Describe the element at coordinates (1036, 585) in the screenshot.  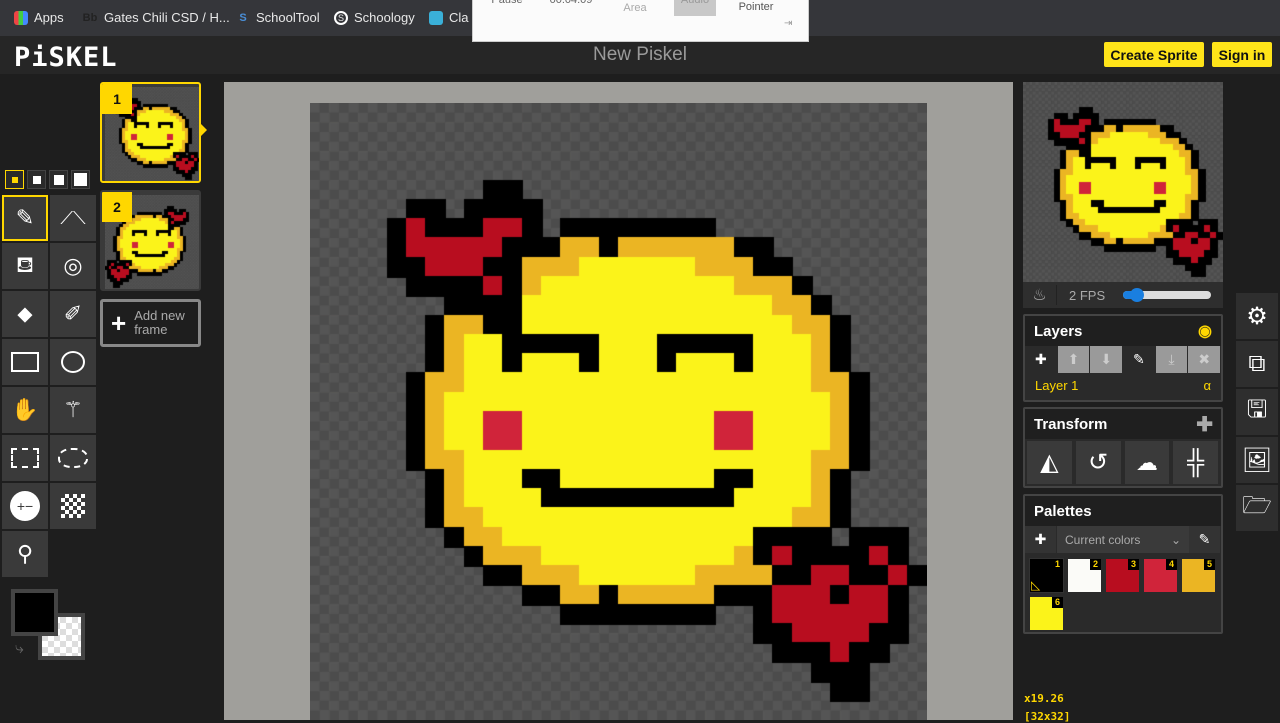
I see `primary-color-marker-icon: ◺` at that location.